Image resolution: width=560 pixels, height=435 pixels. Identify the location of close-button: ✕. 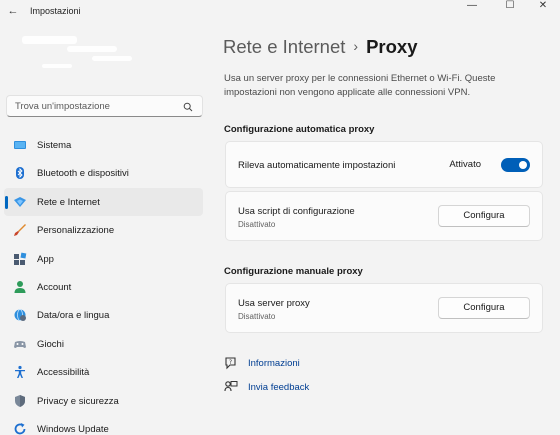
(543, 7).